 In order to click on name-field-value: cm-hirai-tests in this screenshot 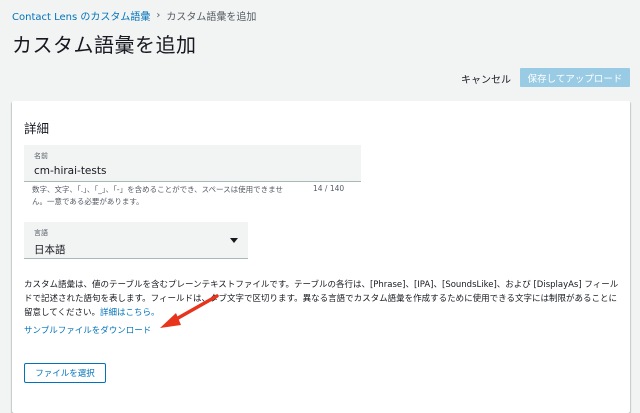, I will do `click(70, 171)`.